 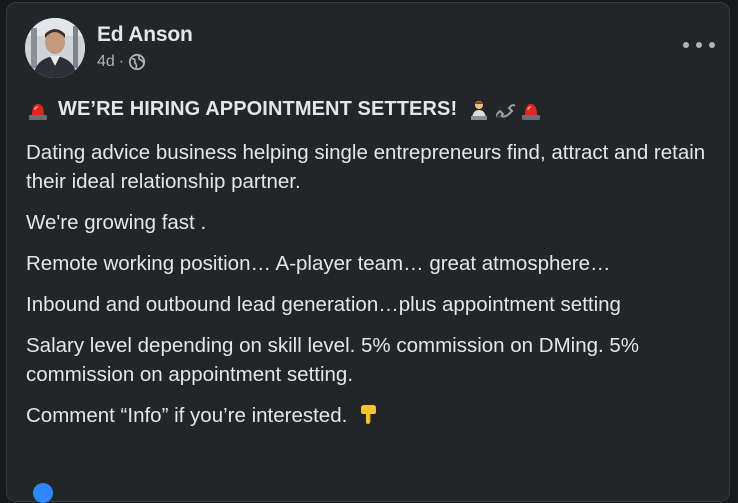 I want to click on more-options-icon, so click(x=699, y=45).